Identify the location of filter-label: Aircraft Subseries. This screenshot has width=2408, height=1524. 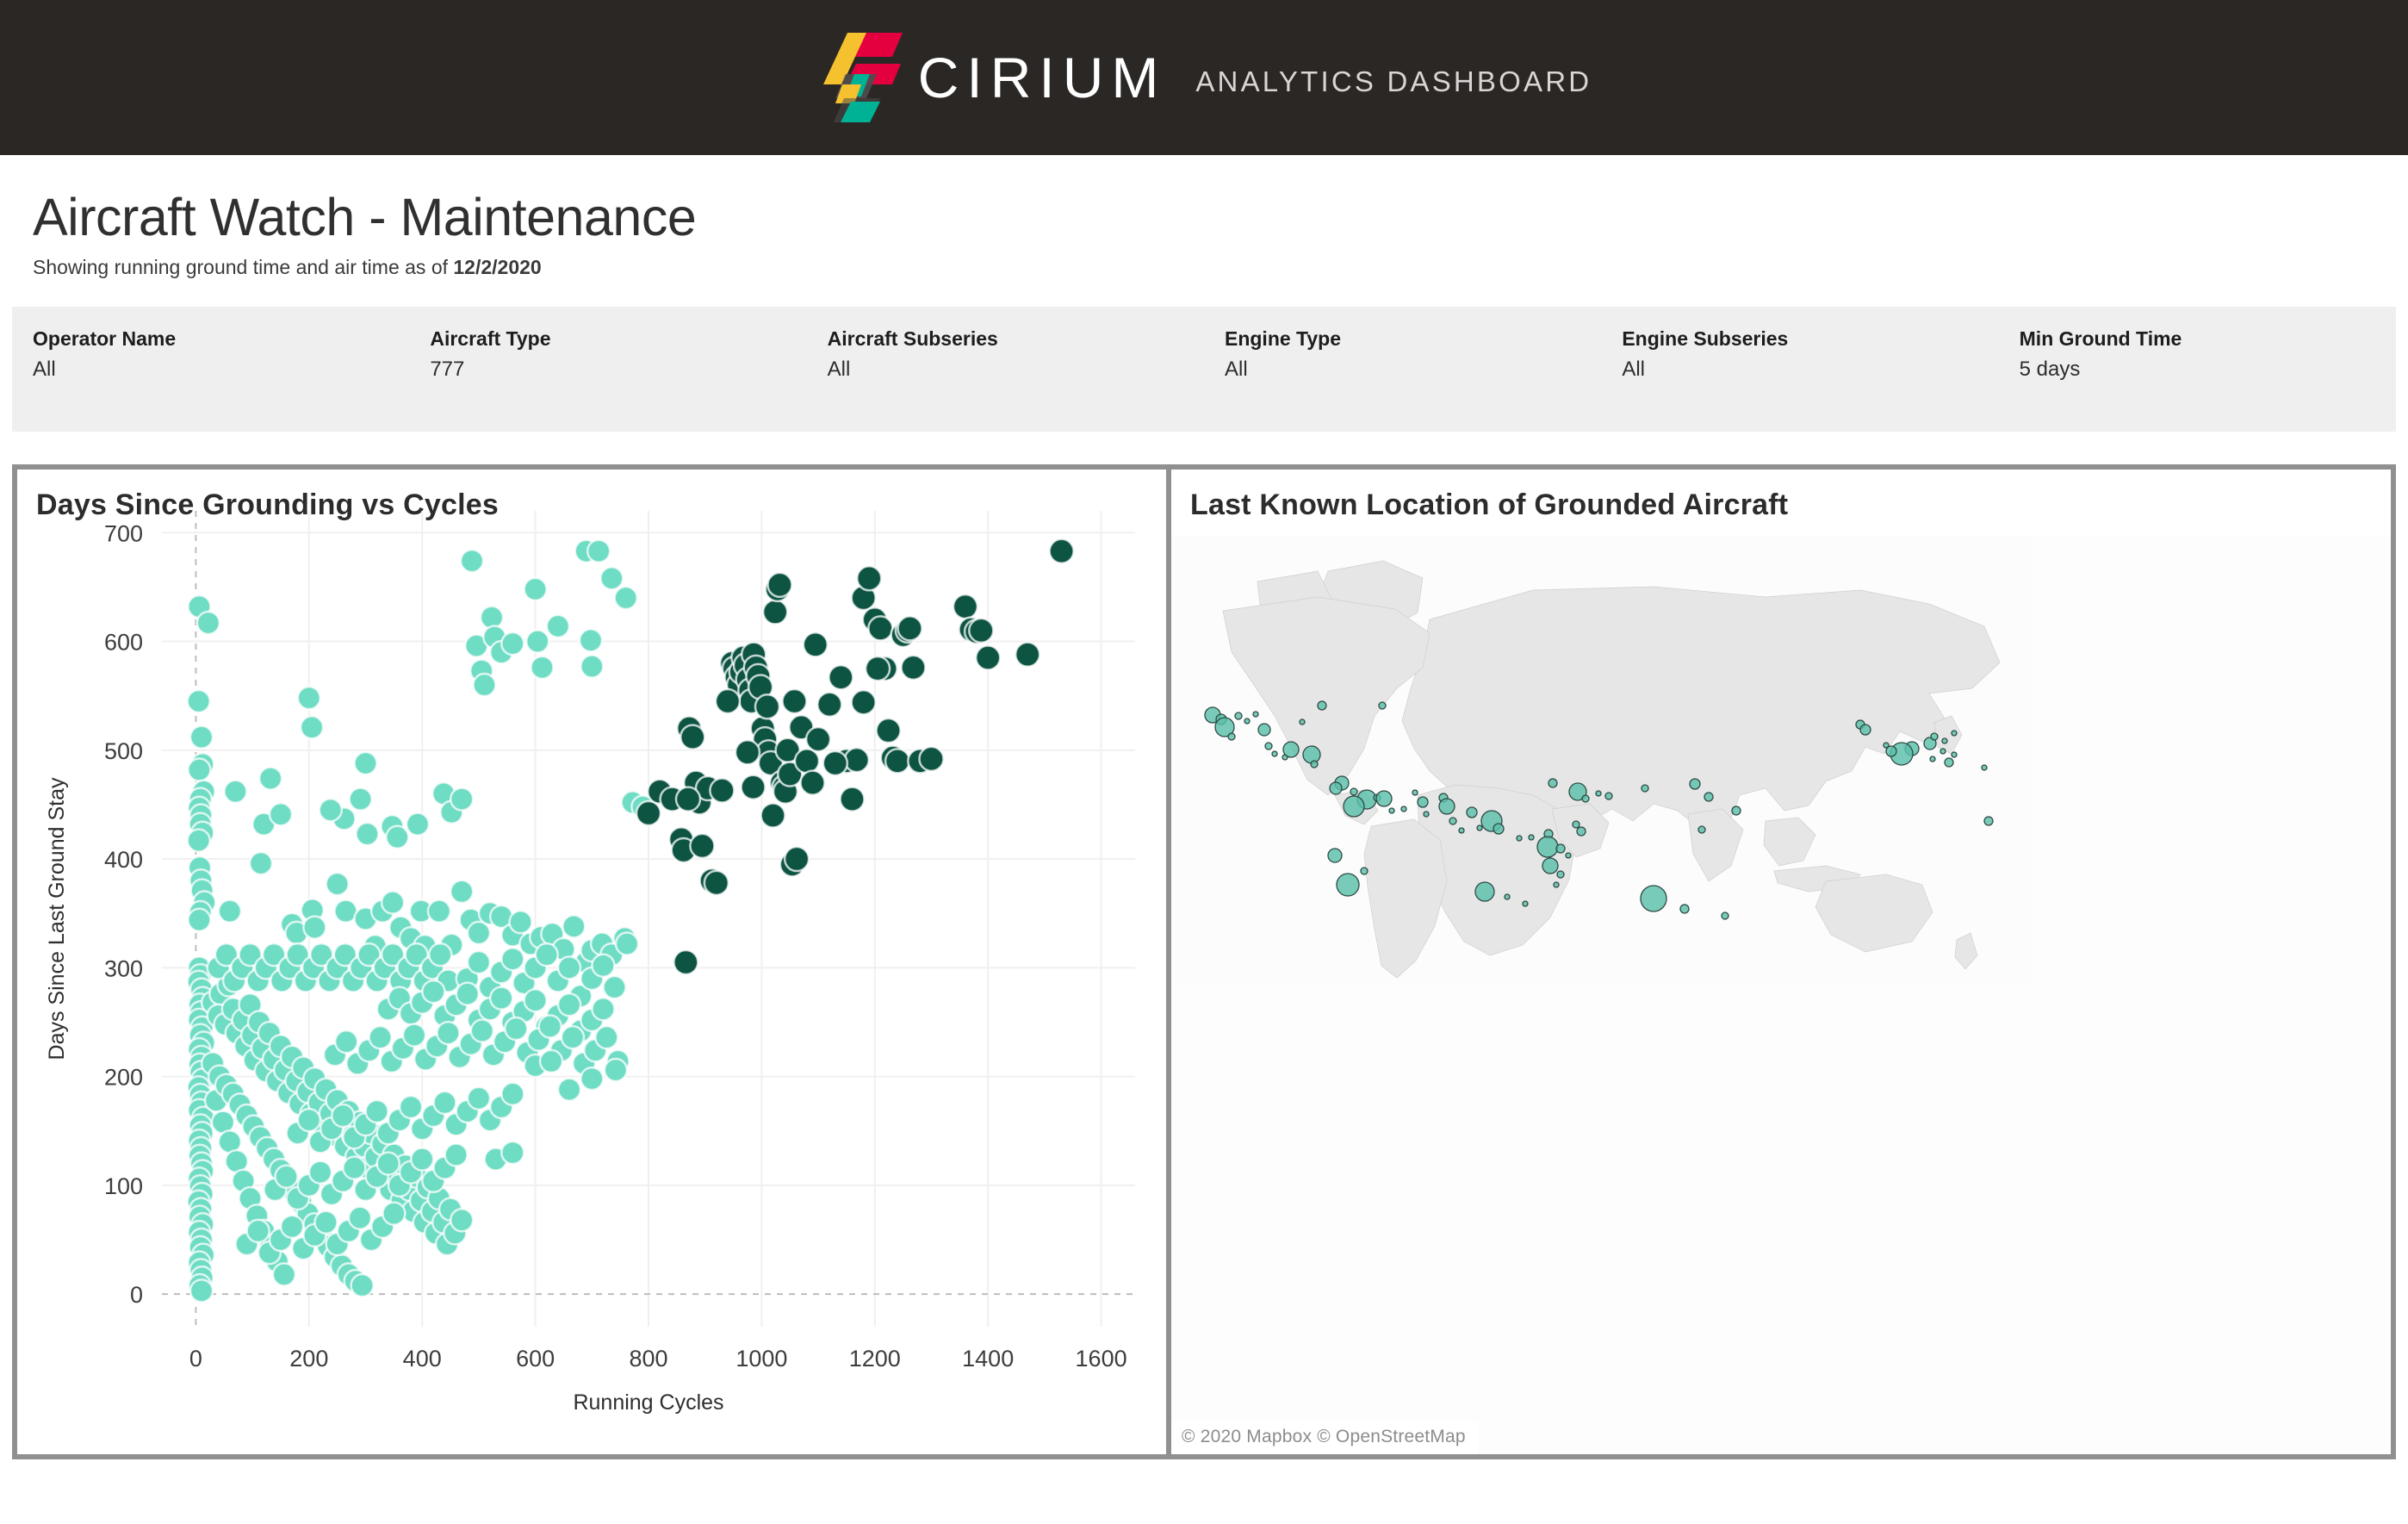
(913, 339).